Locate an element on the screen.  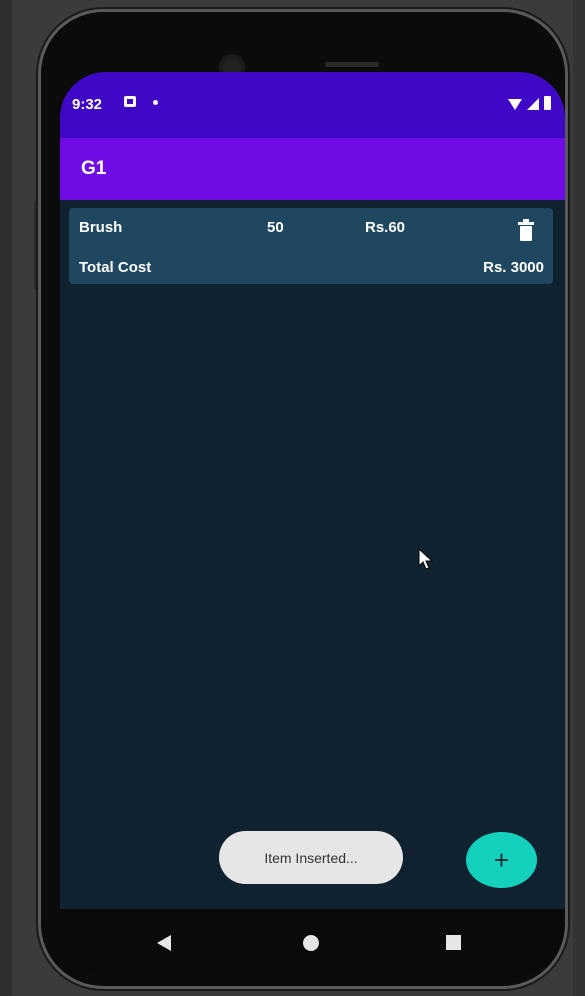
desktop-right-edge is located at coordinates (579, 498).